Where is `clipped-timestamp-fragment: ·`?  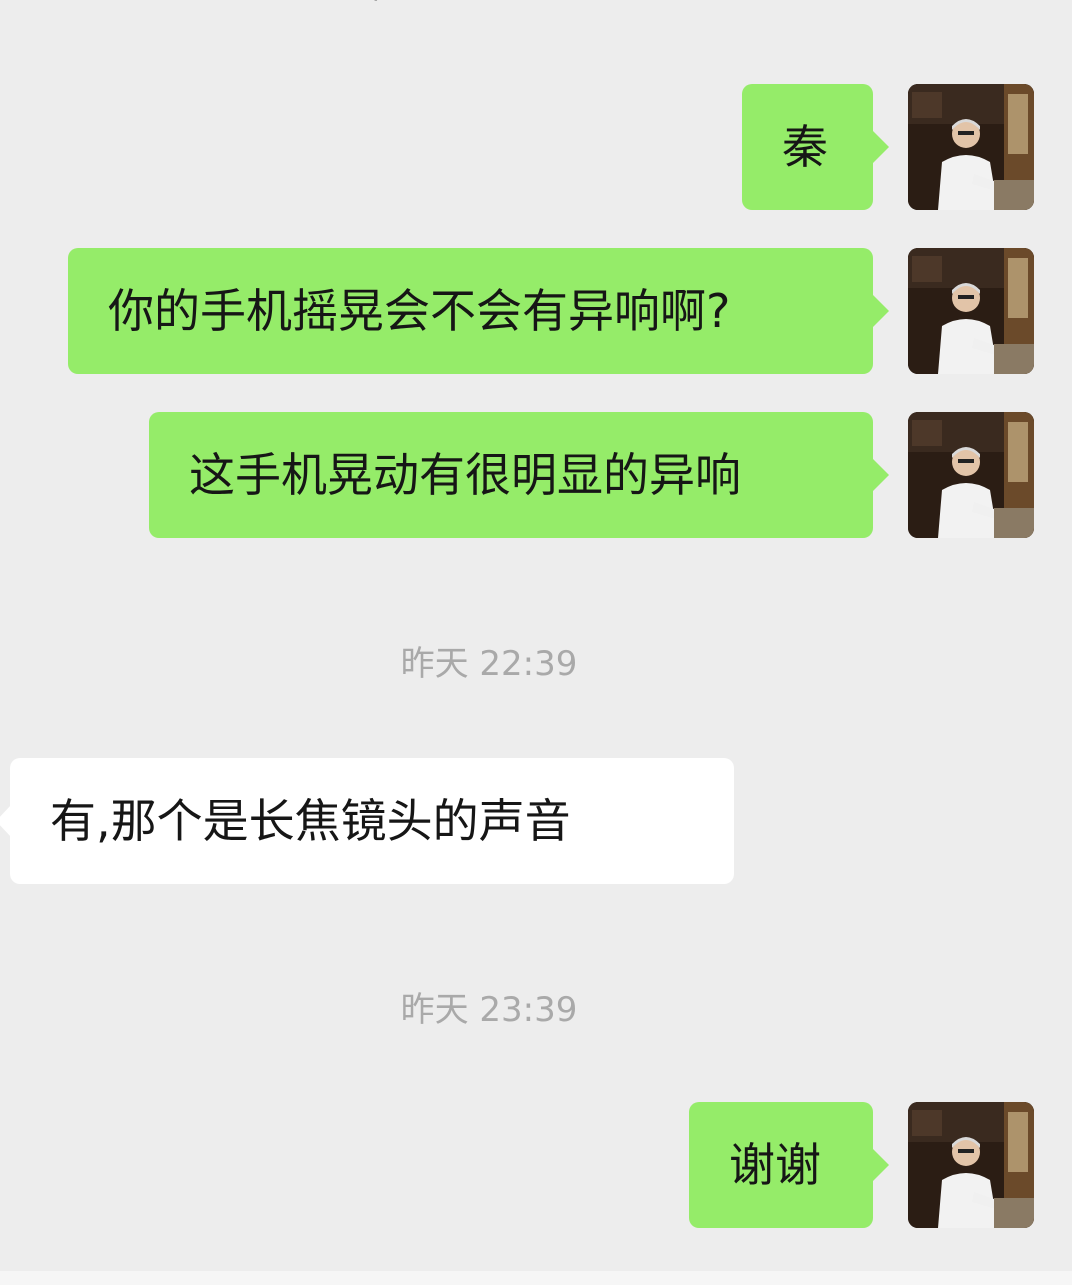
clipped-timestamp-fragment: · is located at coordinates (376, 7).